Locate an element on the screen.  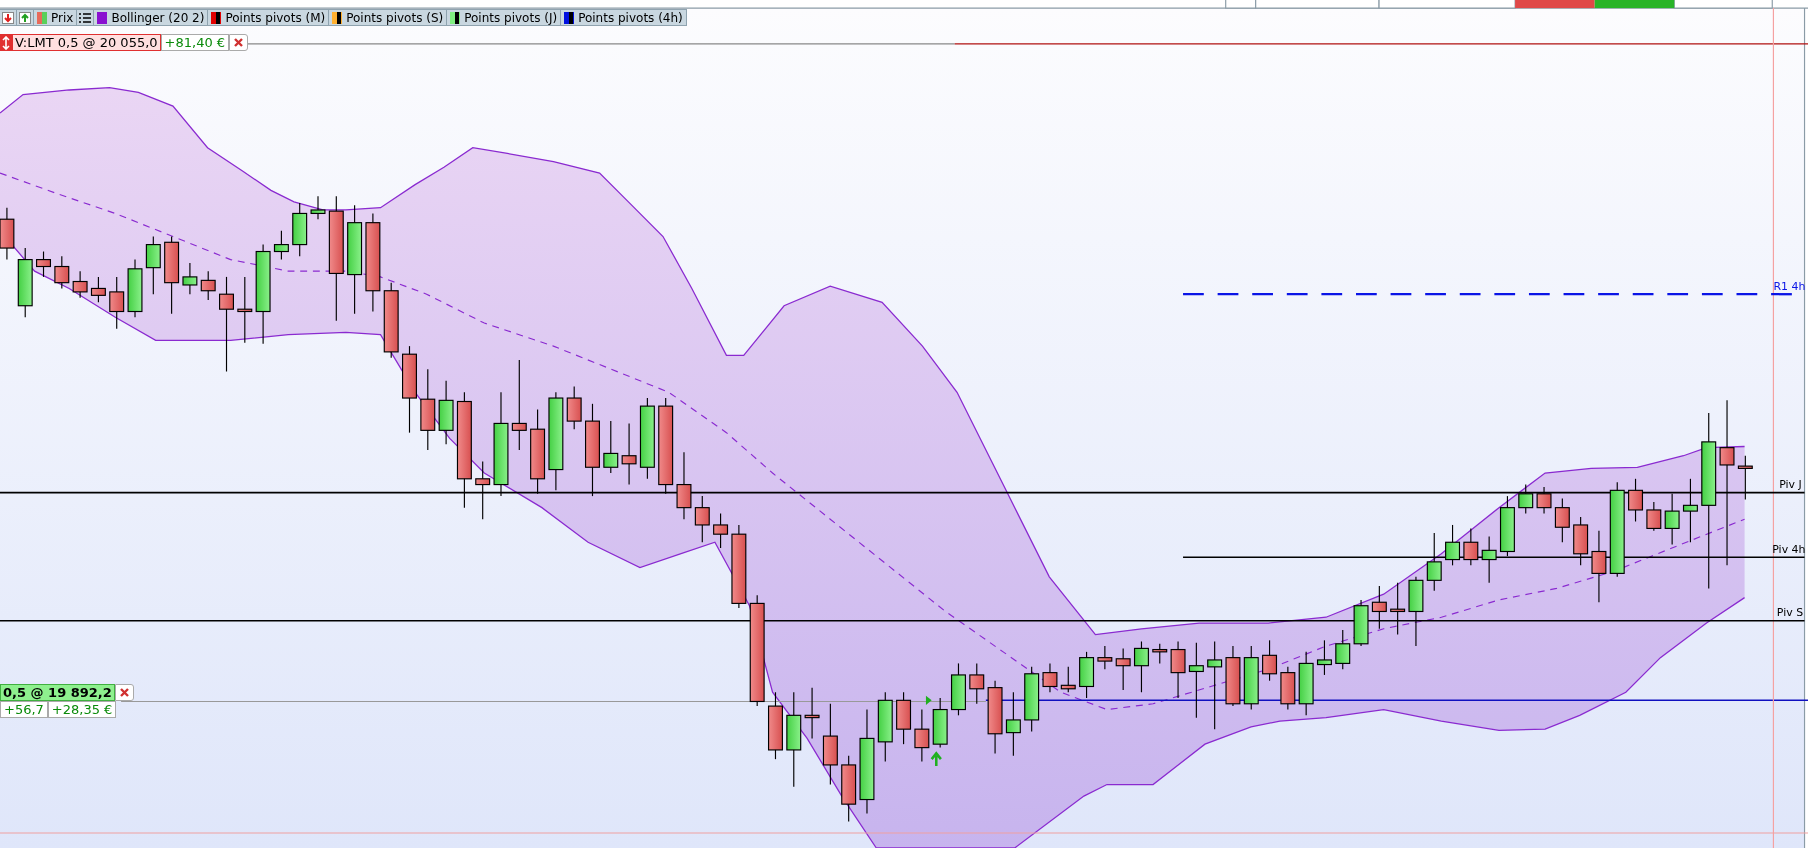
indicator-tab: Bollinger (20 2) is located at coordinates (151, 17).